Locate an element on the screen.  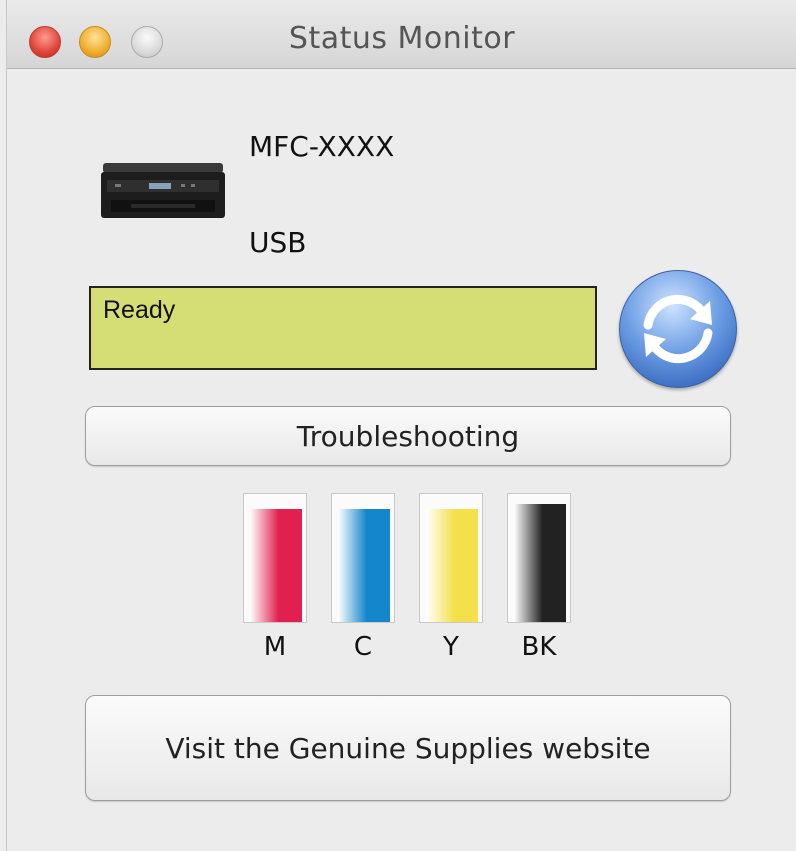
status-text: Ready is located at coordinates (139, 310).